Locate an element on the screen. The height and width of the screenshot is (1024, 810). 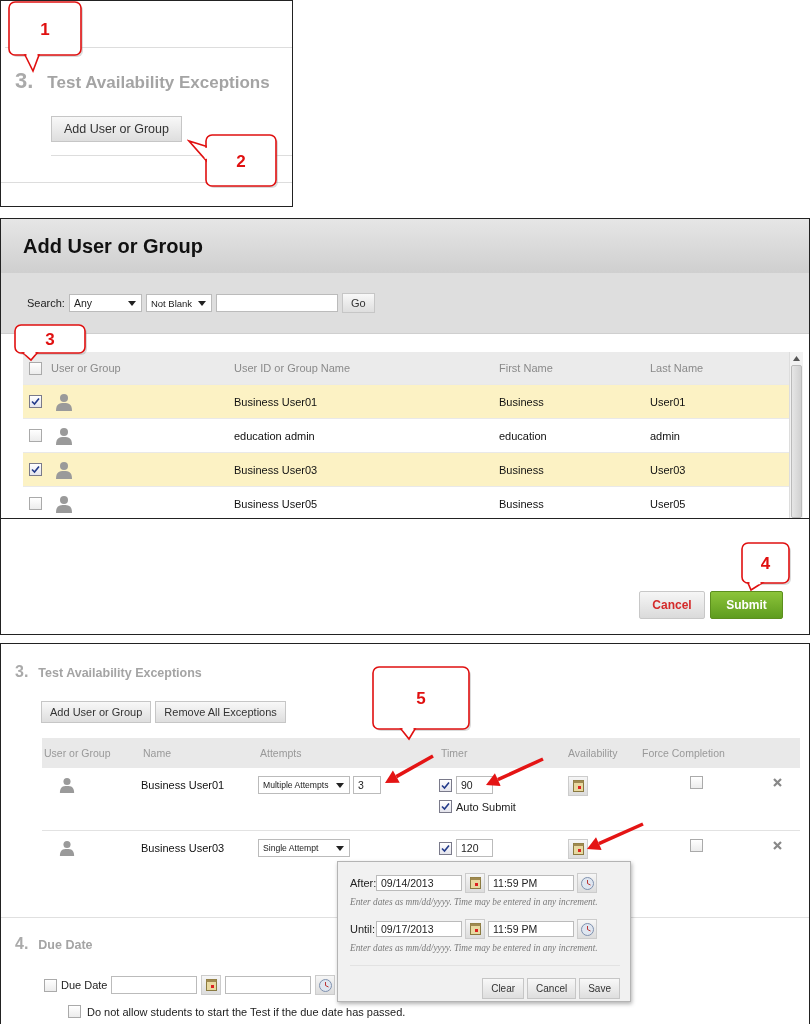
column-header: Force Completion is located at coordinates (683, 752).